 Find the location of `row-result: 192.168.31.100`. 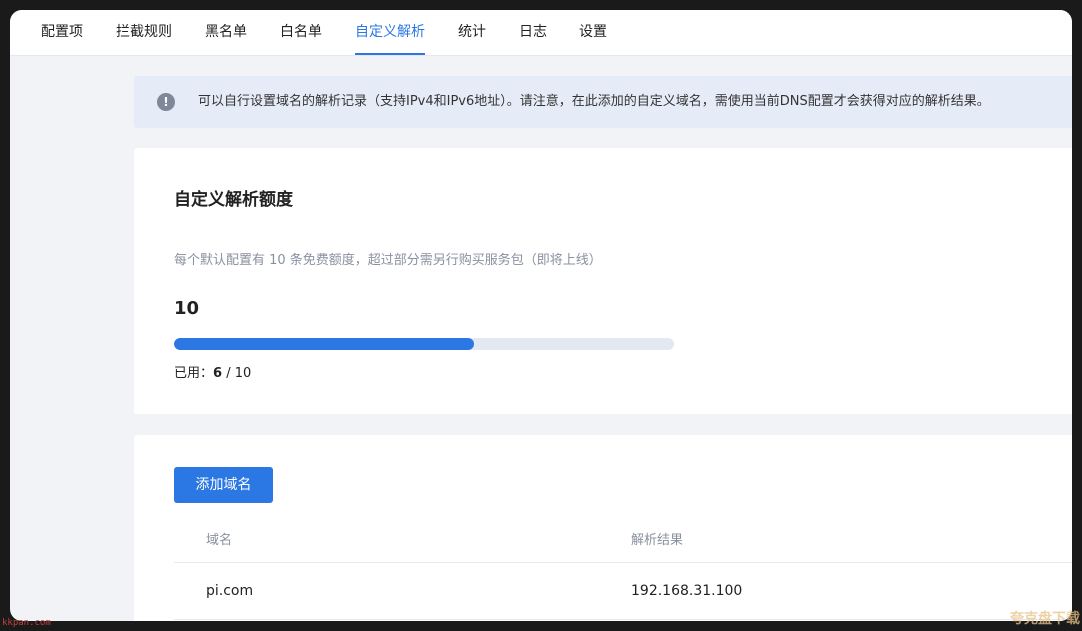

row-result: 192.168.31.100 is located at coordinates (687, 591).